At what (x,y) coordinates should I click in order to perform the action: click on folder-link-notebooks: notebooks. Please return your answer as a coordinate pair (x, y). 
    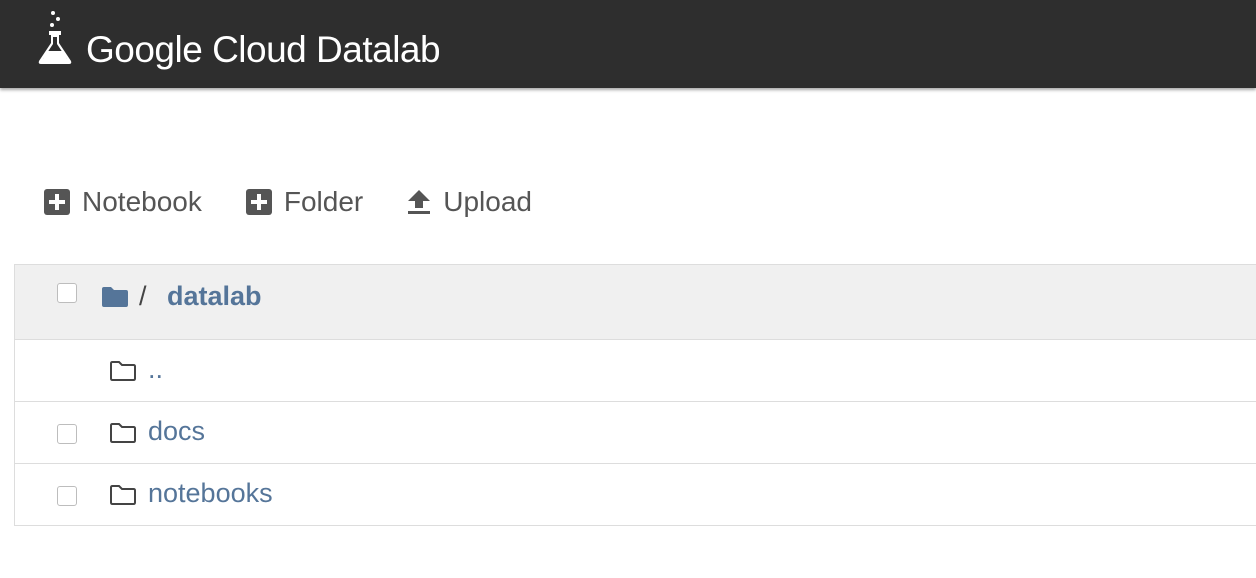
    Looking at the image, I should click on (210, 493).